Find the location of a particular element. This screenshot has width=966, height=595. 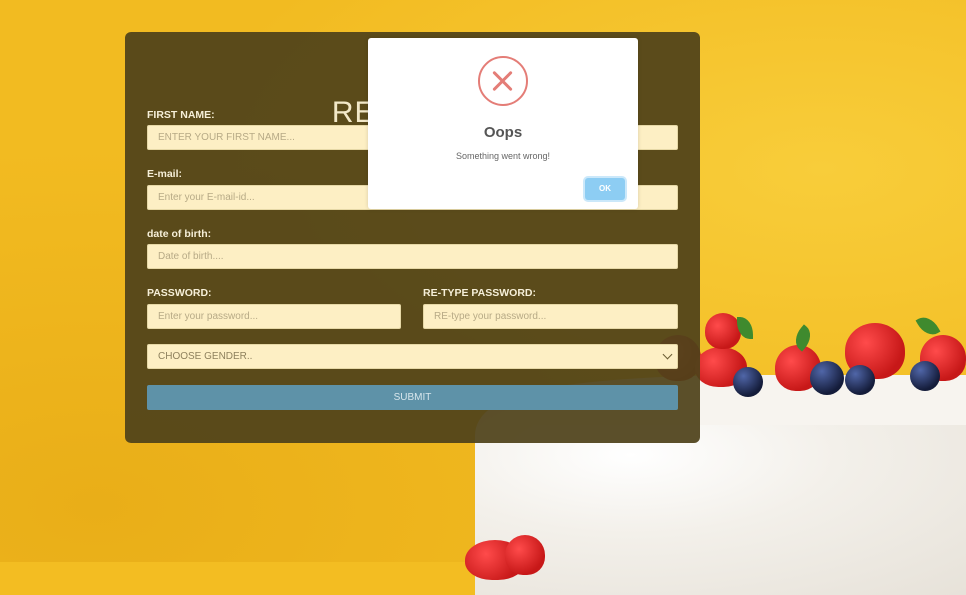

ok-button: OK is located at coordinates (605, 189).